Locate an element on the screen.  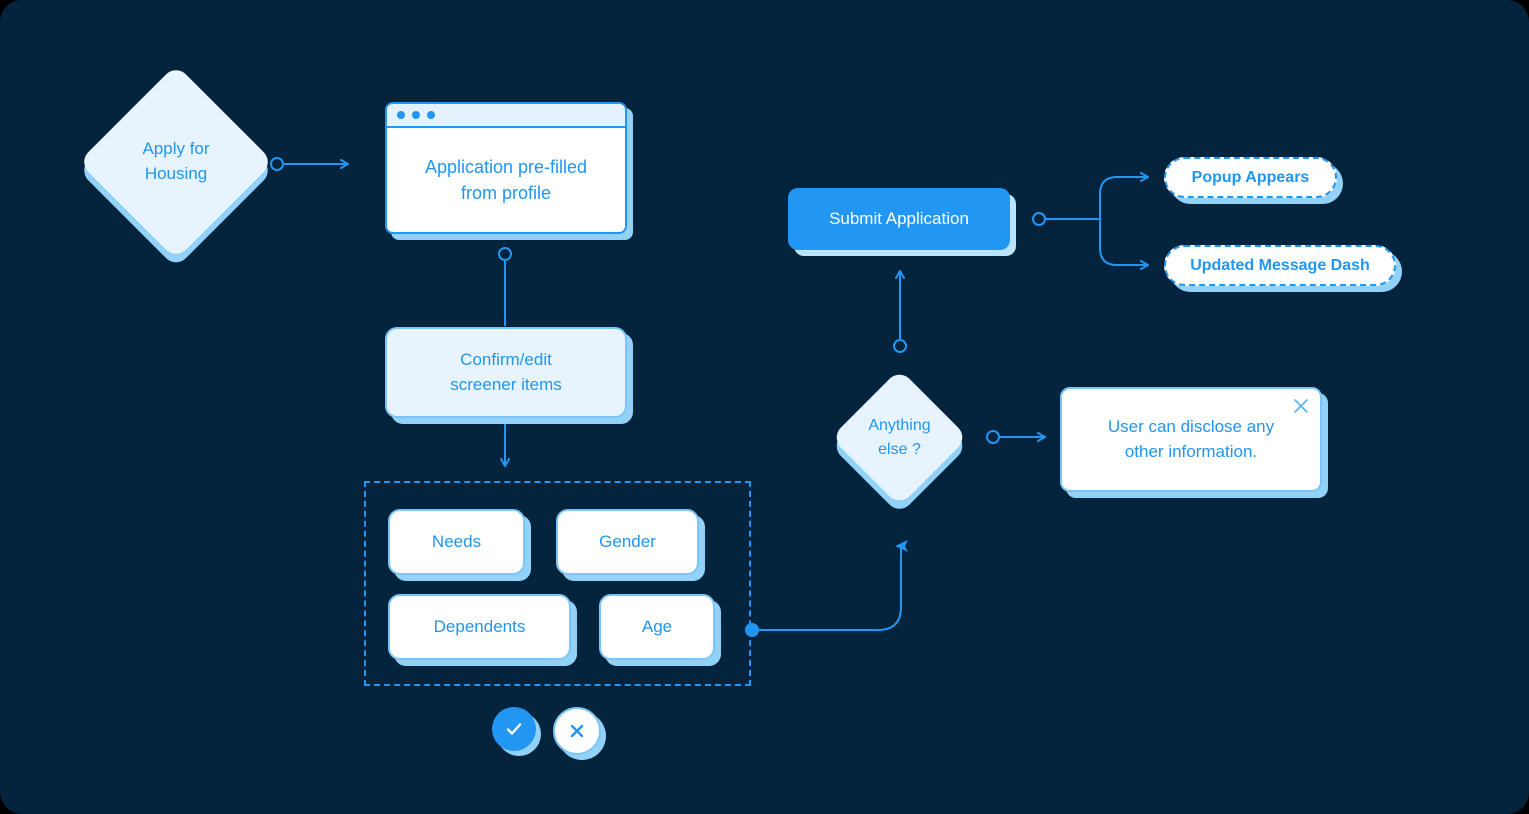
card-label: Gender is located at coordinates (627, 541).